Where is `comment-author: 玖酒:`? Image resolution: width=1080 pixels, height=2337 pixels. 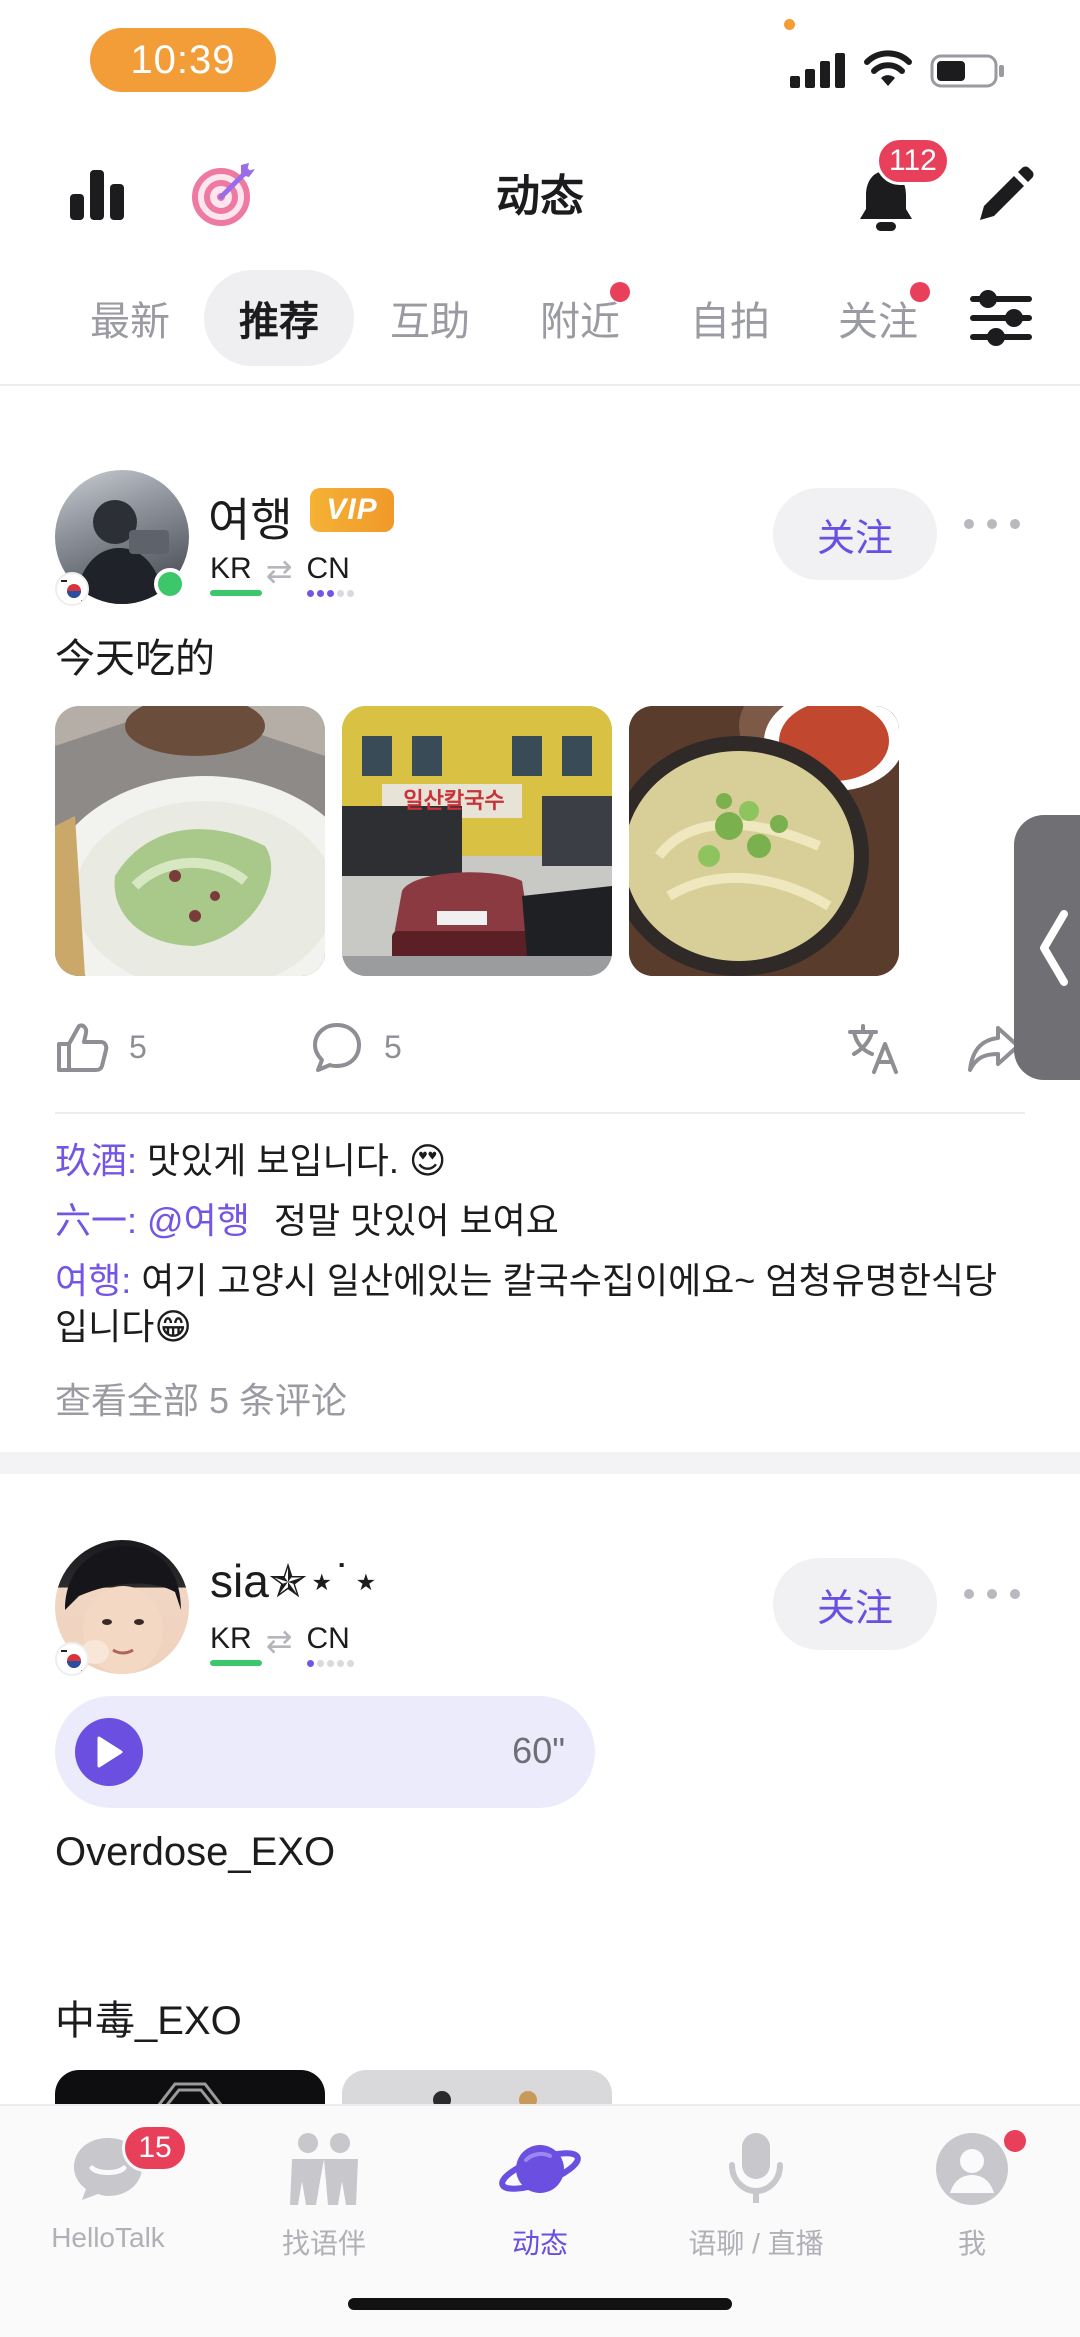 comment-author: 玖酒: is located at coordinates (96, 1160).